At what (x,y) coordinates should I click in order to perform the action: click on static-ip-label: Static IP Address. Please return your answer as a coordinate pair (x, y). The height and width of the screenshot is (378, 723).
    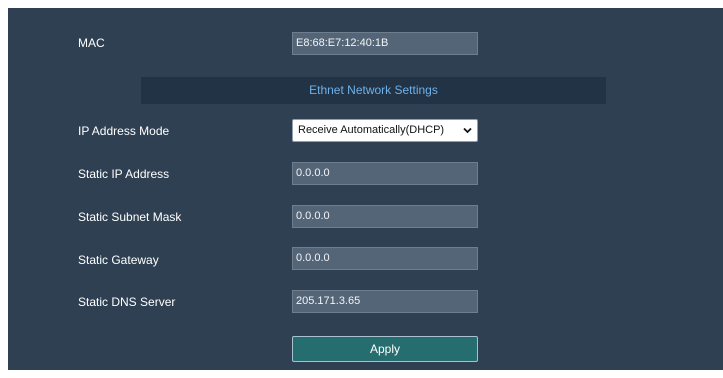
    Looking at the image, I should click on (124, 174).